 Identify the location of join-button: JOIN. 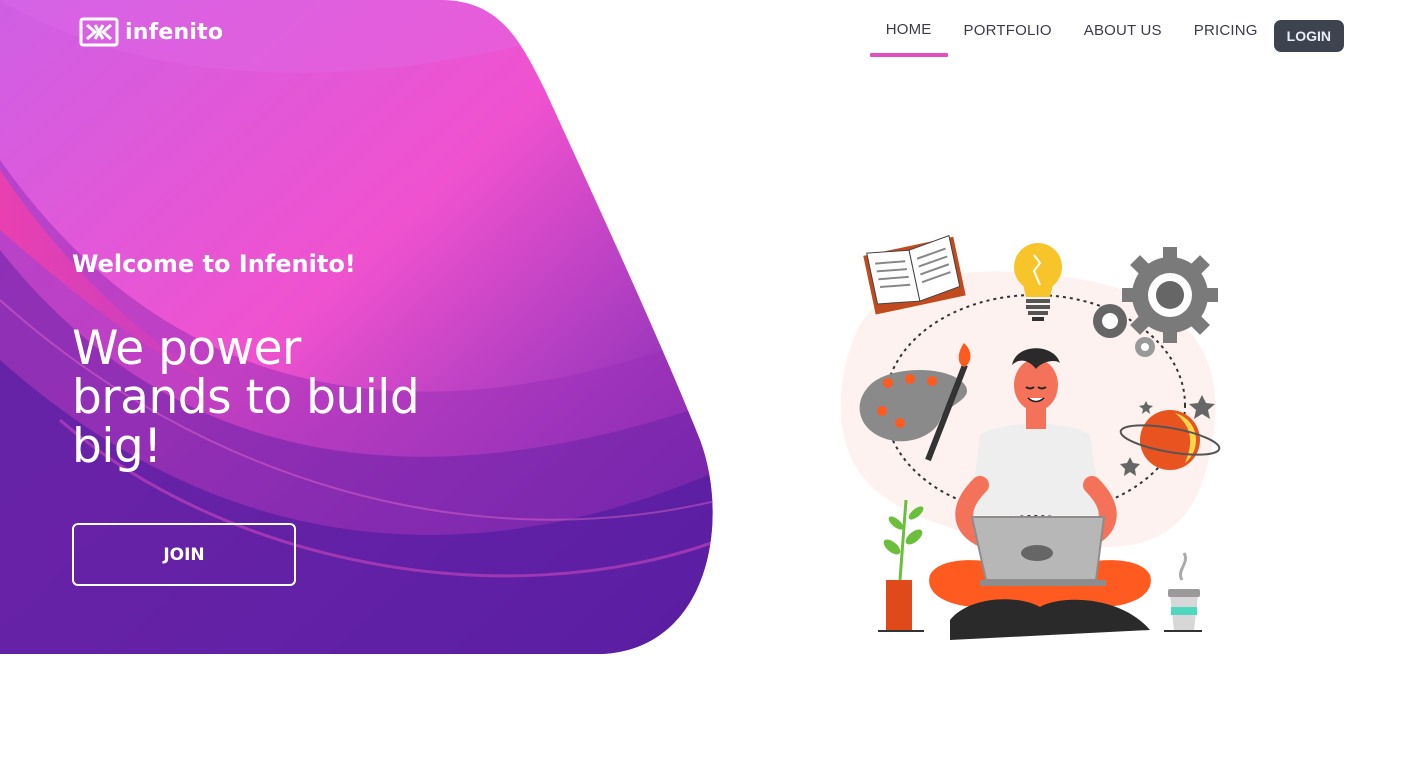
(184, 554).